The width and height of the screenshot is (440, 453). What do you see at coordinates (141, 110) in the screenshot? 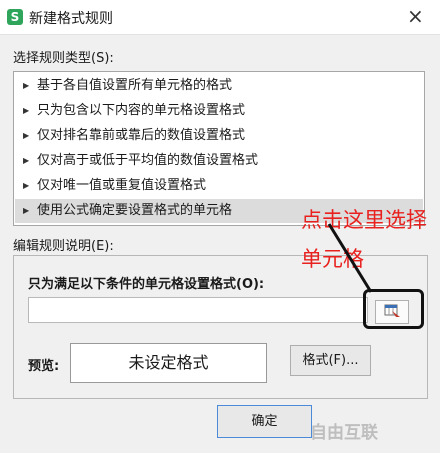
I see `rule-type-item-label: 只为包含以下内容的单元格设置格式` at bounding box center [141, 110].